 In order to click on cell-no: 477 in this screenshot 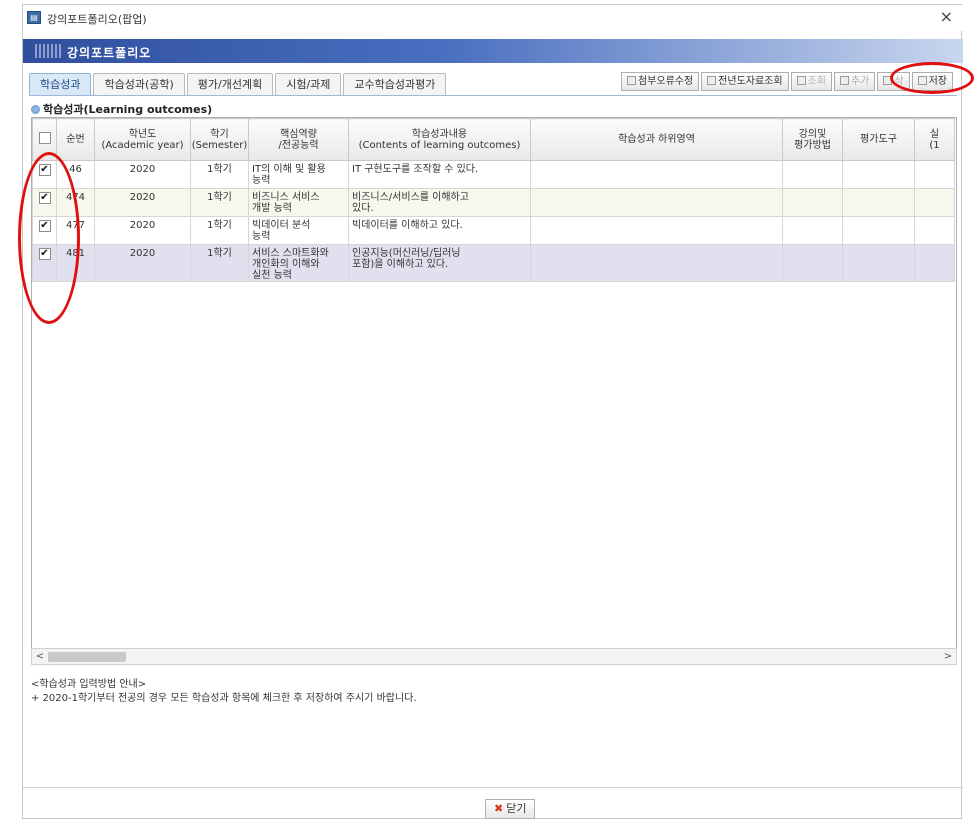, I will do `click(75, 230)`.